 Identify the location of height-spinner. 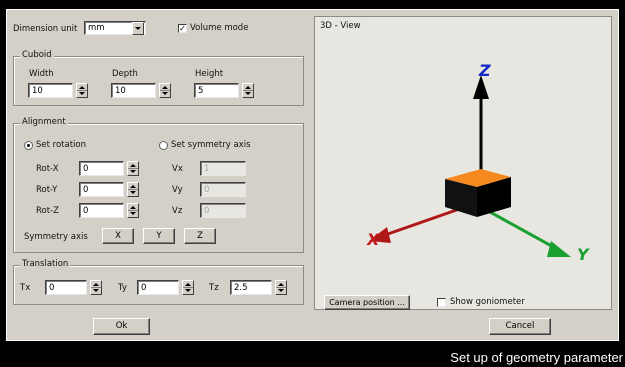
(248, 90).